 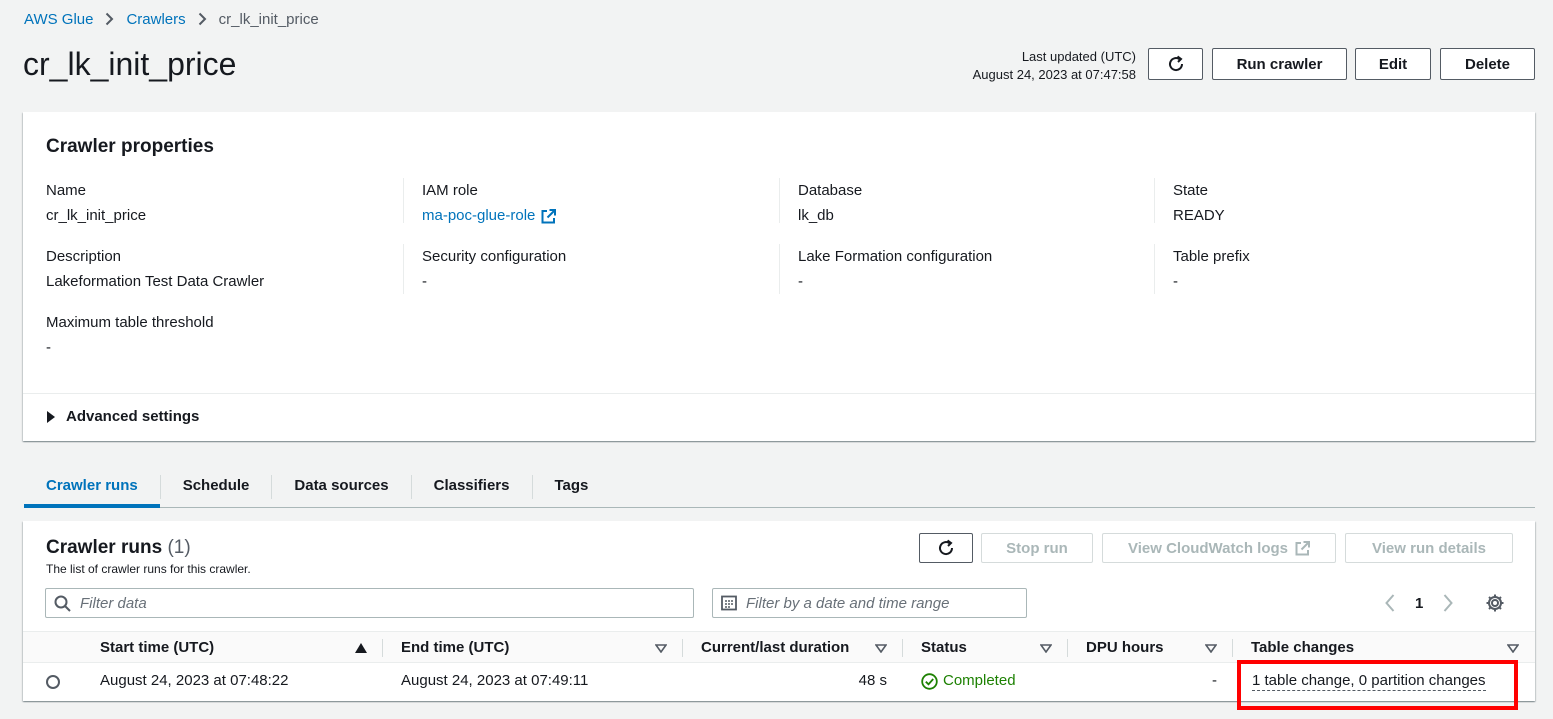 What do you see at coordinates (1054, 74) in the screenshot?
I see `last-updated-value: August 24, 2023 at 07:47:58` at bounding box center [1054, 74].